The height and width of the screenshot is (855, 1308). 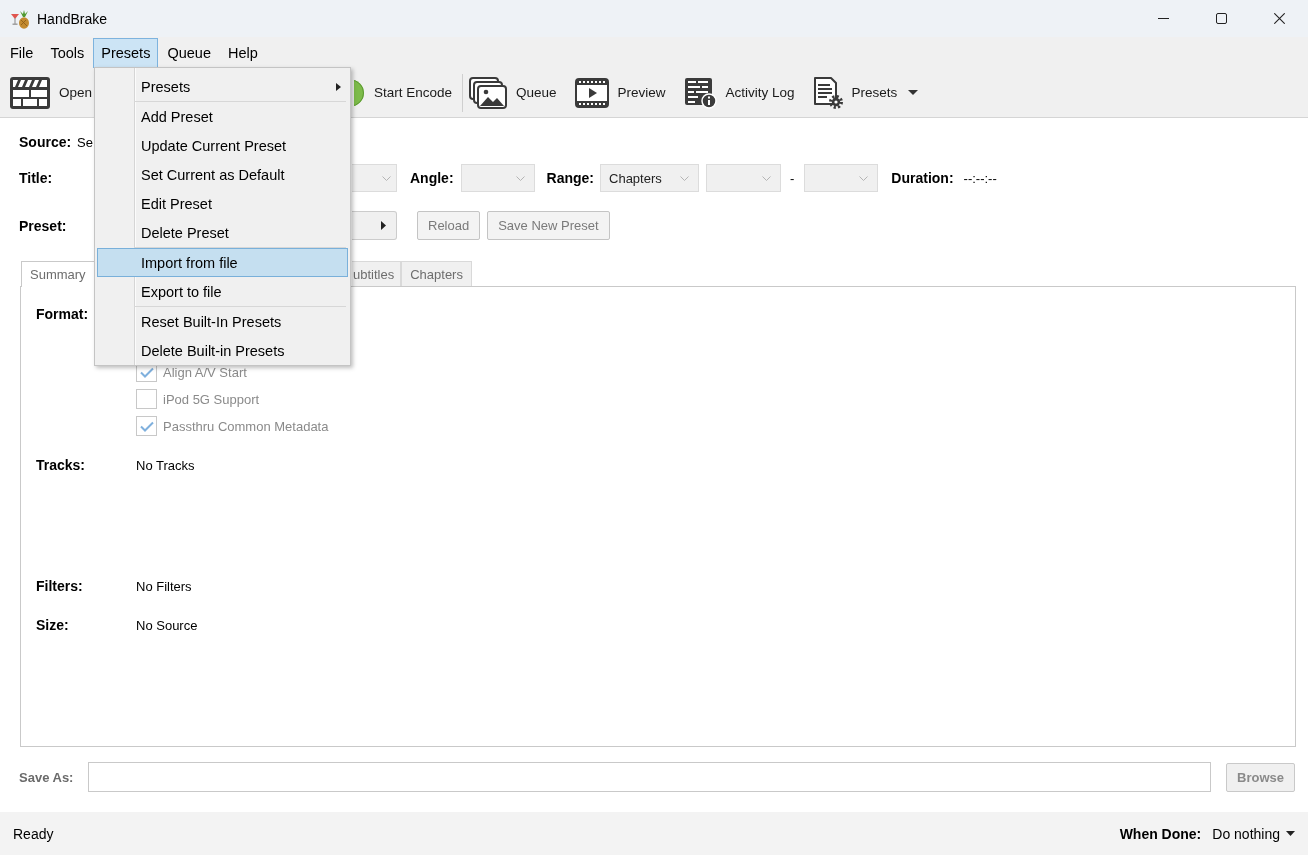 What do you see at coordinates (1163, 18) in the screenshot?
I see `minimize-icon` at bounding box center [1163, 18].